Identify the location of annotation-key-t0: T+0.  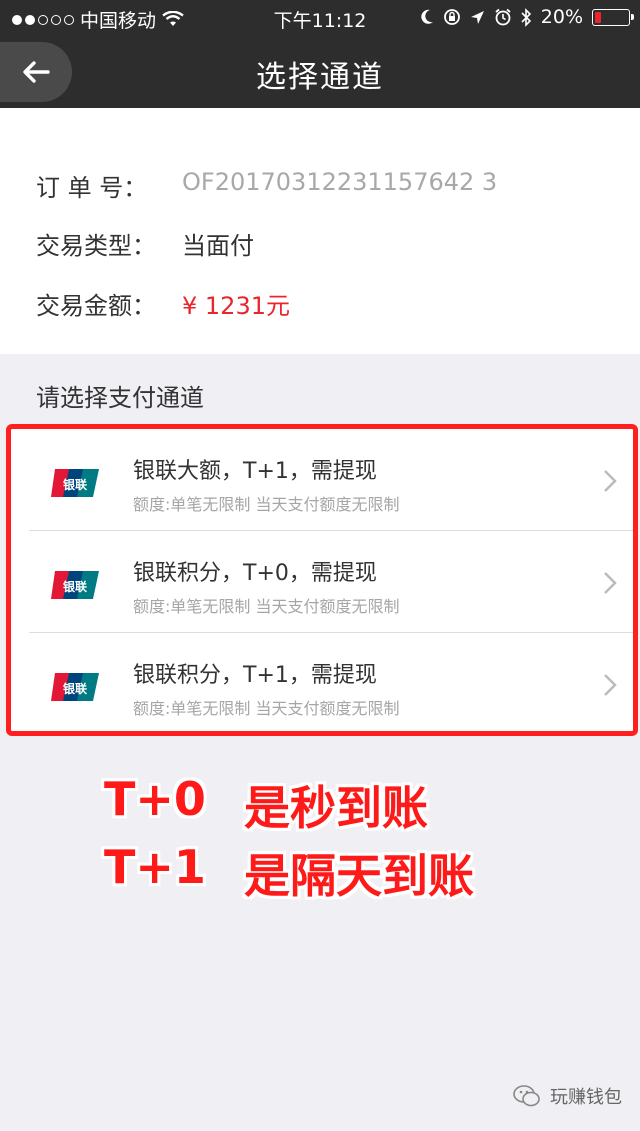
(155, 799).